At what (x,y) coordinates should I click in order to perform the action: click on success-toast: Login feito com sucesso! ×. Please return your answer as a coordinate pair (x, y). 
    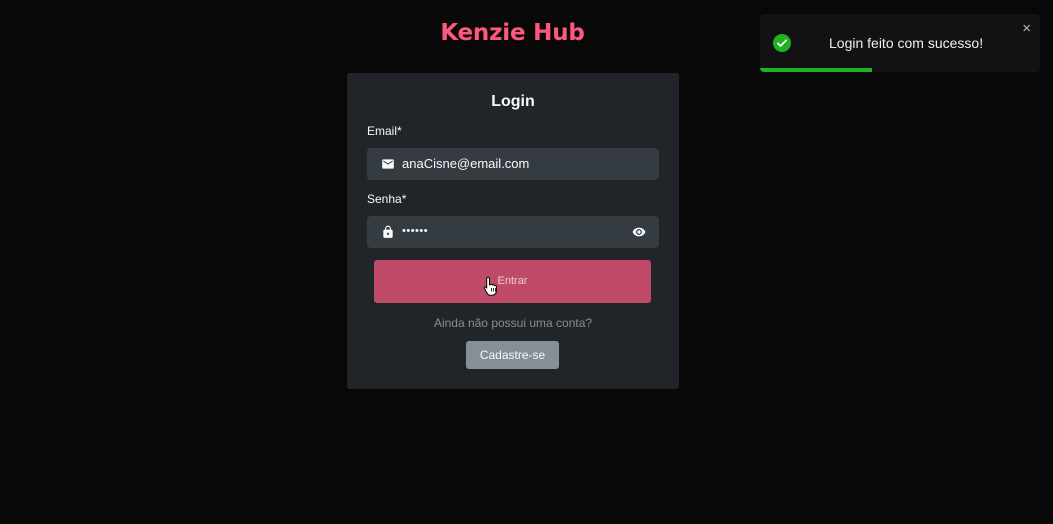
    Looking at the image, I should click on (900, 43).